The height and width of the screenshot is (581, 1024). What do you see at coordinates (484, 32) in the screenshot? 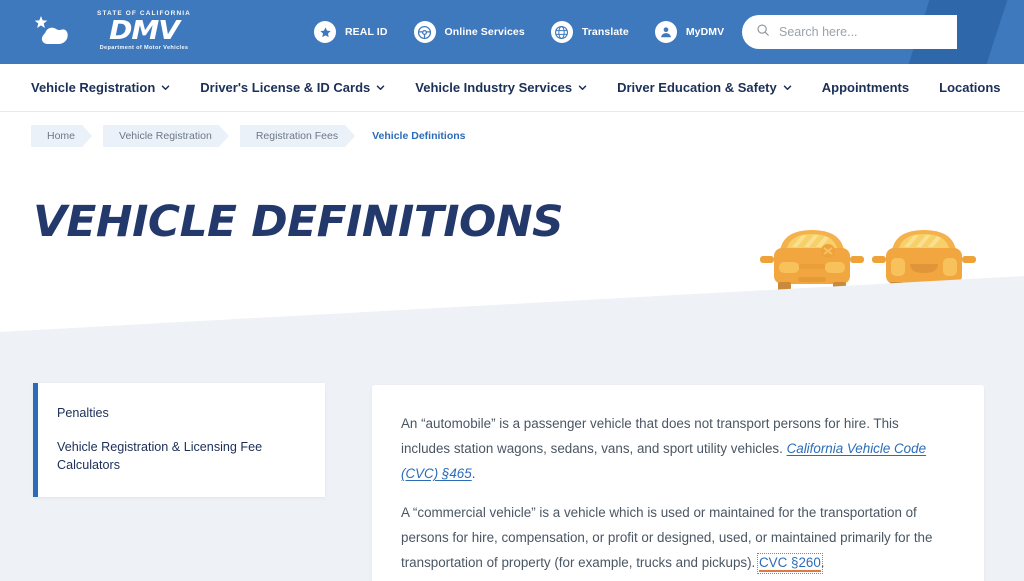
I see `utility-link-label: Online Services` at bounding box center [484, 32].